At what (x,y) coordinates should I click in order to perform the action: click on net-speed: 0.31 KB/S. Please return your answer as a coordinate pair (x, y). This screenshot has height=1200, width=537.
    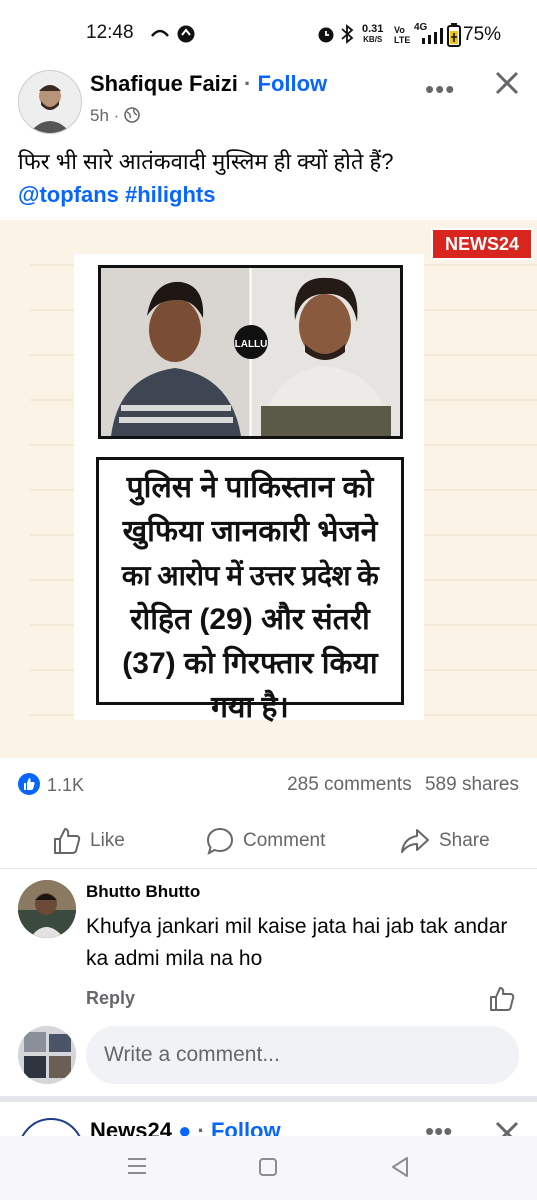
    Looking at the image, I should click on (373, 34).